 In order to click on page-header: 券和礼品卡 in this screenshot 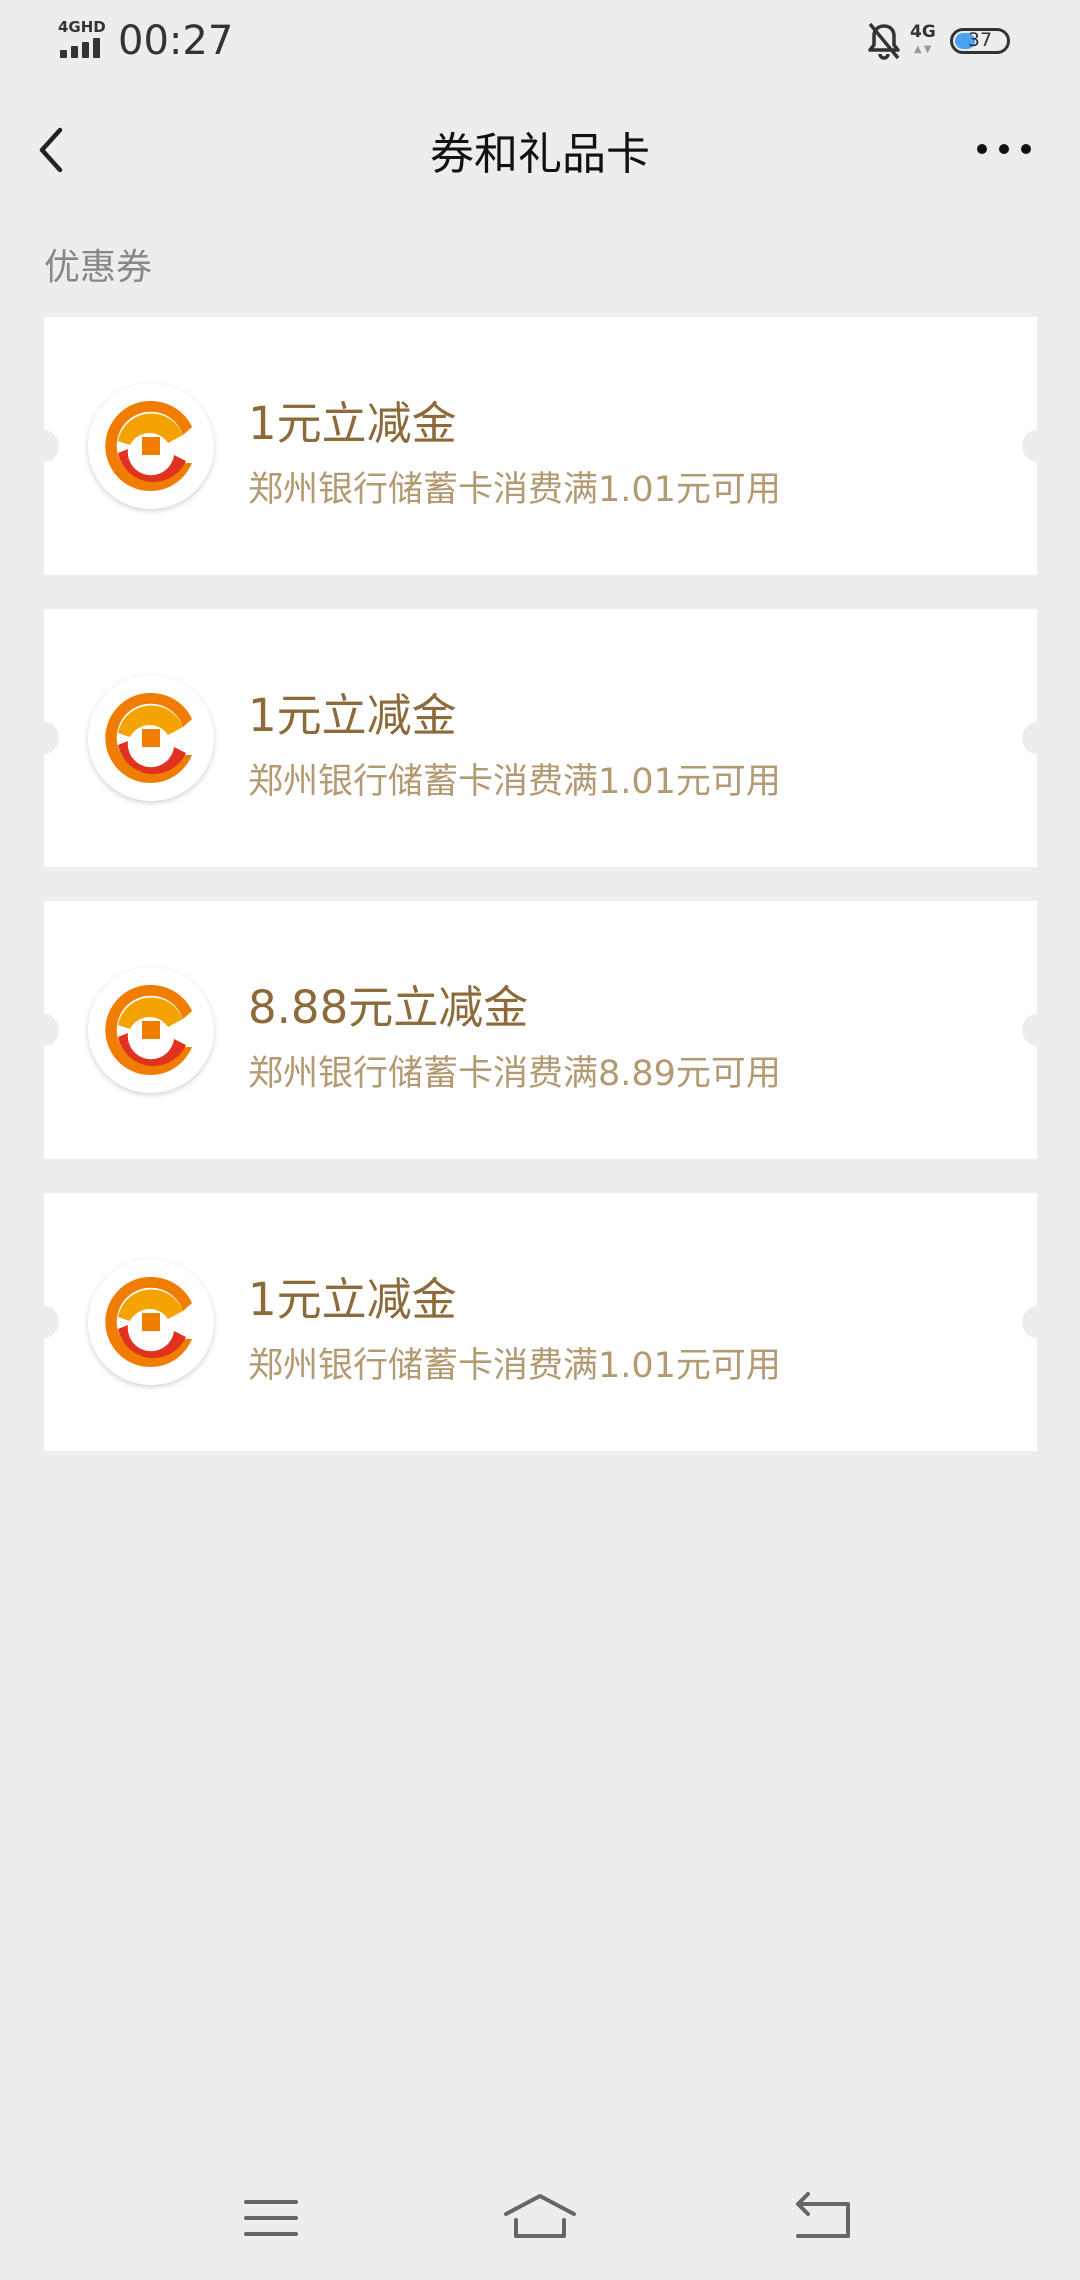, I will do `click(540, 150)`.